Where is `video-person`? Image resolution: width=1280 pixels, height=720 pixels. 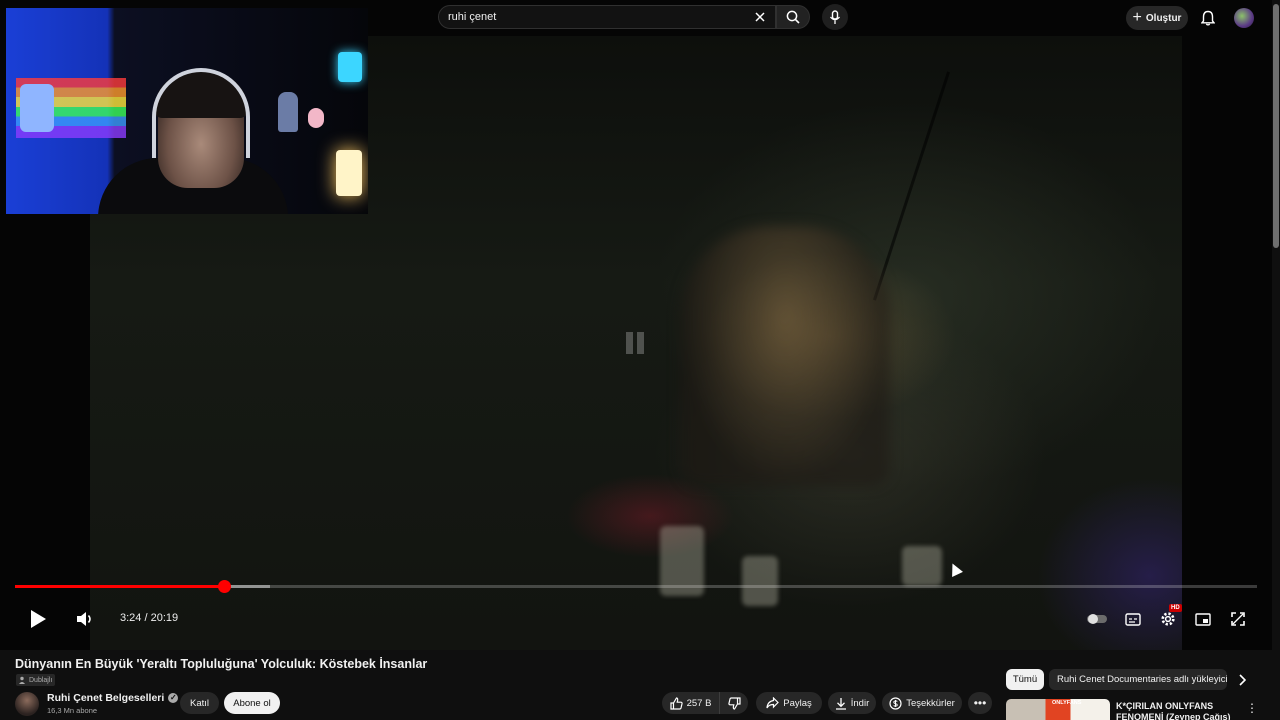
video-person is located at coordinates (785, 356).